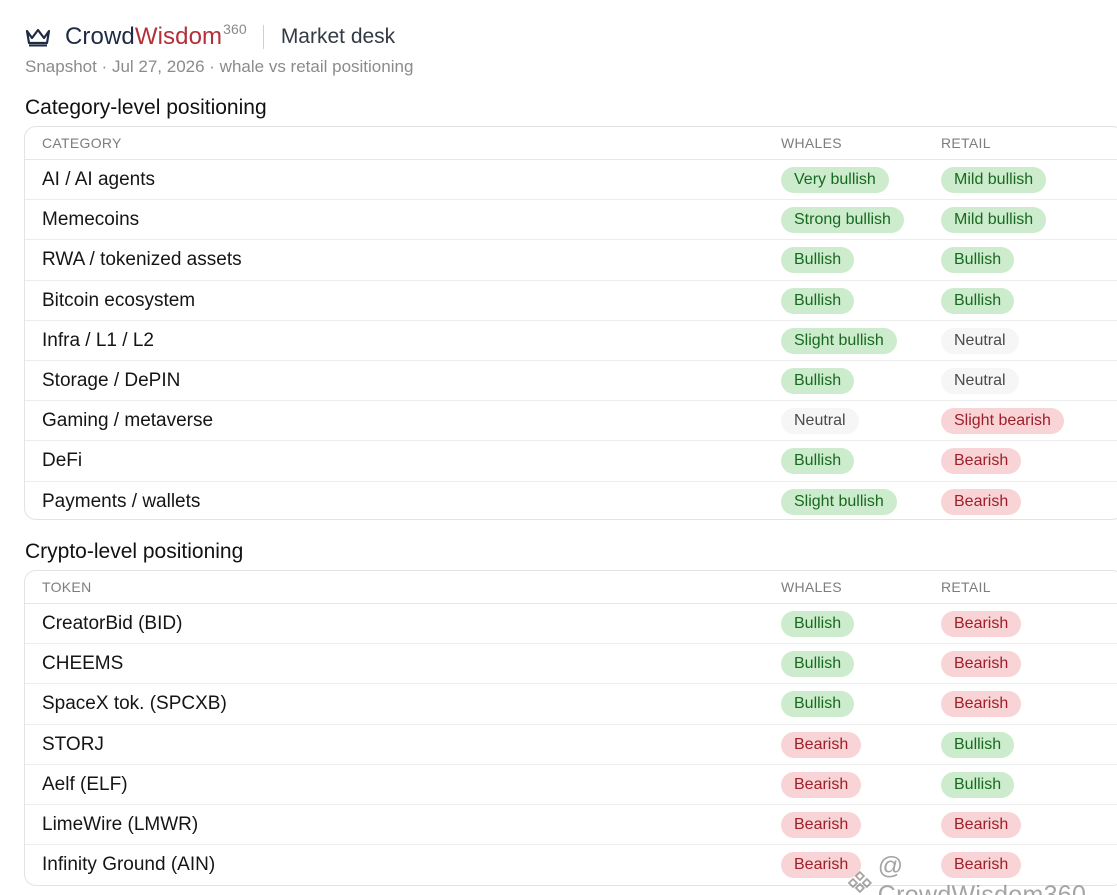 The width and height of the screenshot is (1117, 895). Describe the element at coordinates (1002, 421) in the screenshot. I see `retail-sentiment-badge: Slight bearish` at that location.